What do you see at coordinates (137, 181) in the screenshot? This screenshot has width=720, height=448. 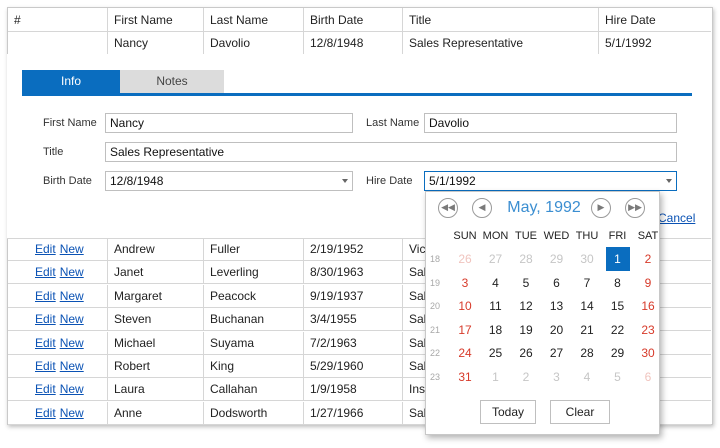 I see `birth-date-value: 12/8/1948` at bounding box center [137, 181].